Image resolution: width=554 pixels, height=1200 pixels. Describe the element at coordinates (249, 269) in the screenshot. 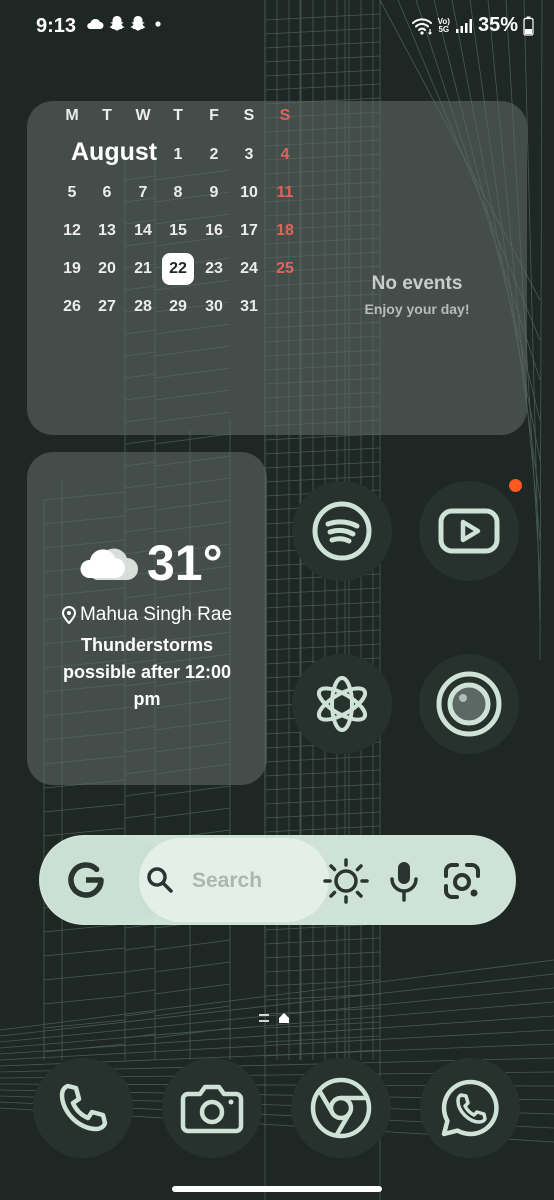

I see `calendar-day: 24` at that location.